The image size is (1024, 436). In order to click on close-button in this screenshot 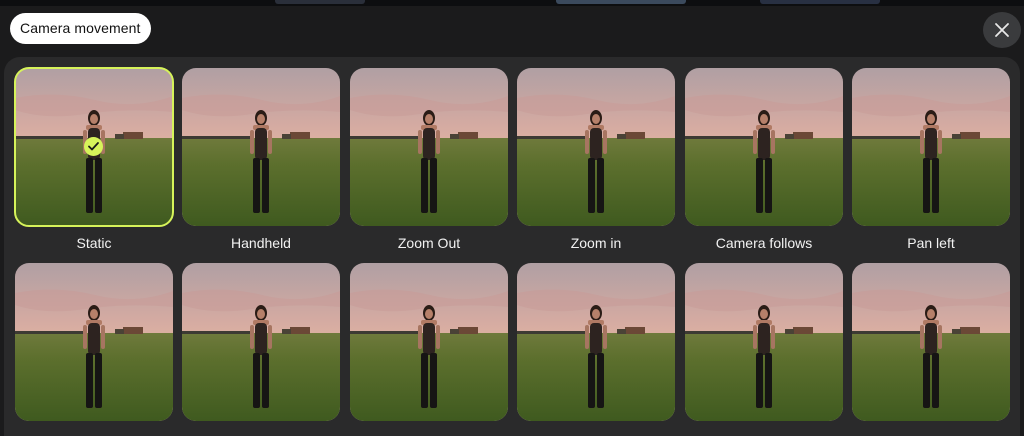, I will do `click(1002, 30)`.